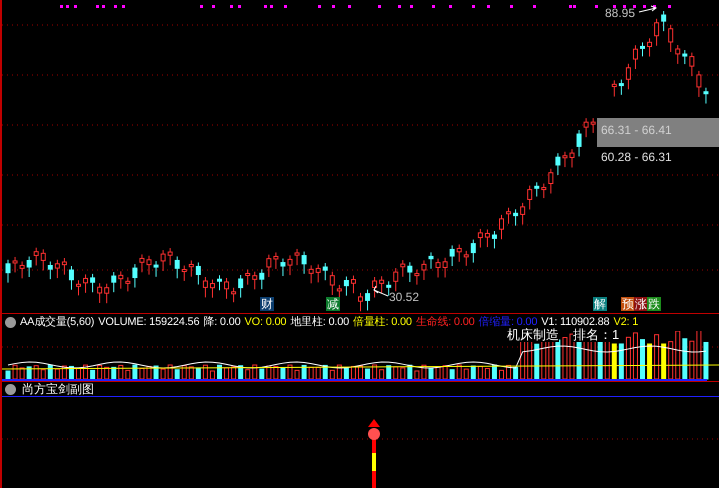 The image size is (719, 488). I want to click on indicator-value: V1: 110902.88, so click(575, 321).